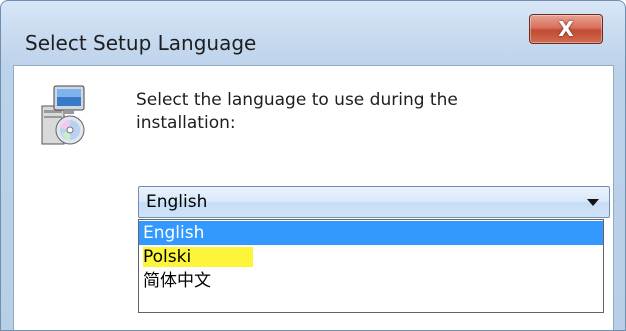 This screenshot has width=626, height=331. I want to click on option-label: 简体中文, so click(177, 281).